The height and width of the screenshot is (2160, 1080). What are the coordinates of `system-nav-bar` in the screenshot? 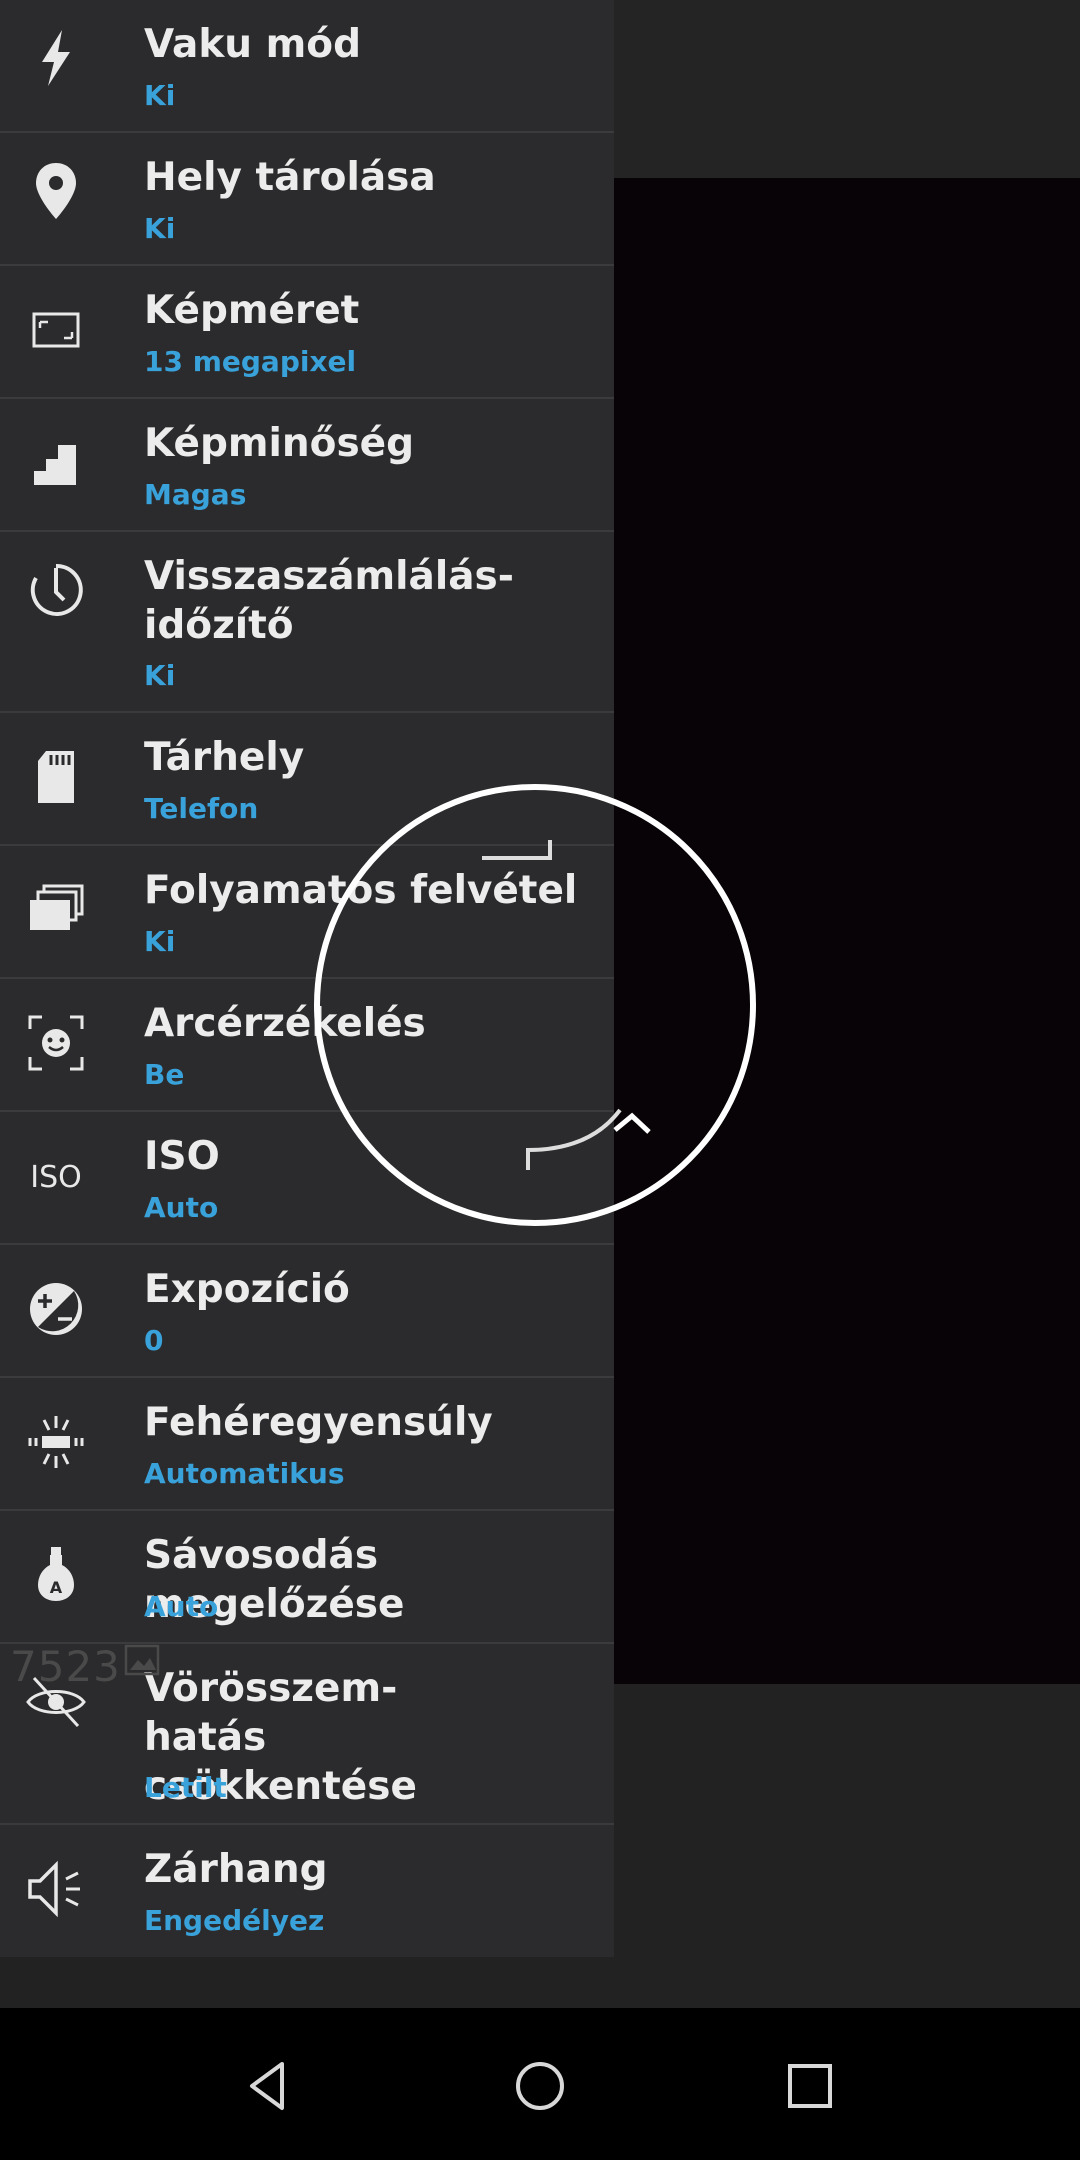 It's located at (540, 2084).